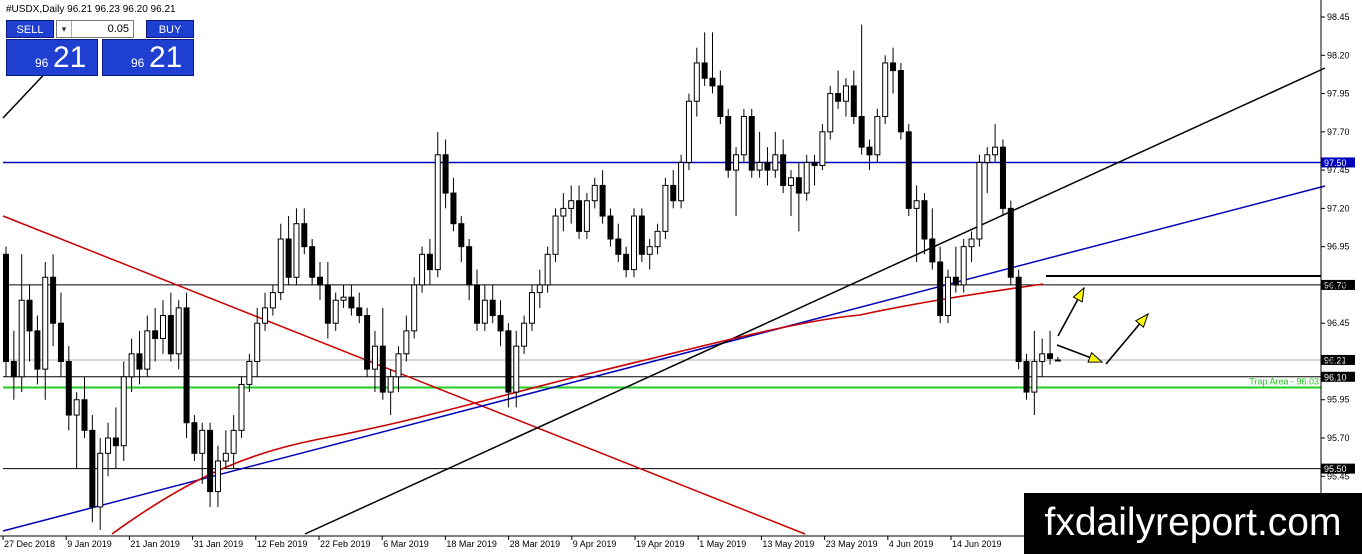 The width and height of the screenshot is (1362, 554). What do you see at coordinates (1338, 132) in the screenshot?
I see `y-tick-label-3: 97.70` at bounding box center [1338, 132].